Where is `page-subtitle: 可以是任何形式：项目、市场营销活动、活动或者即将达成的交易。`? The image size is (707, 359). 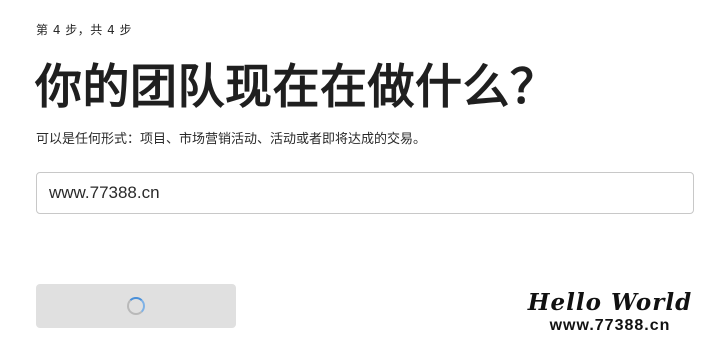
page-subtitle: 可以是任何形式：项目、市场营销活动、活动或者即将达成的交易。 is located at coordinates (231, 139).